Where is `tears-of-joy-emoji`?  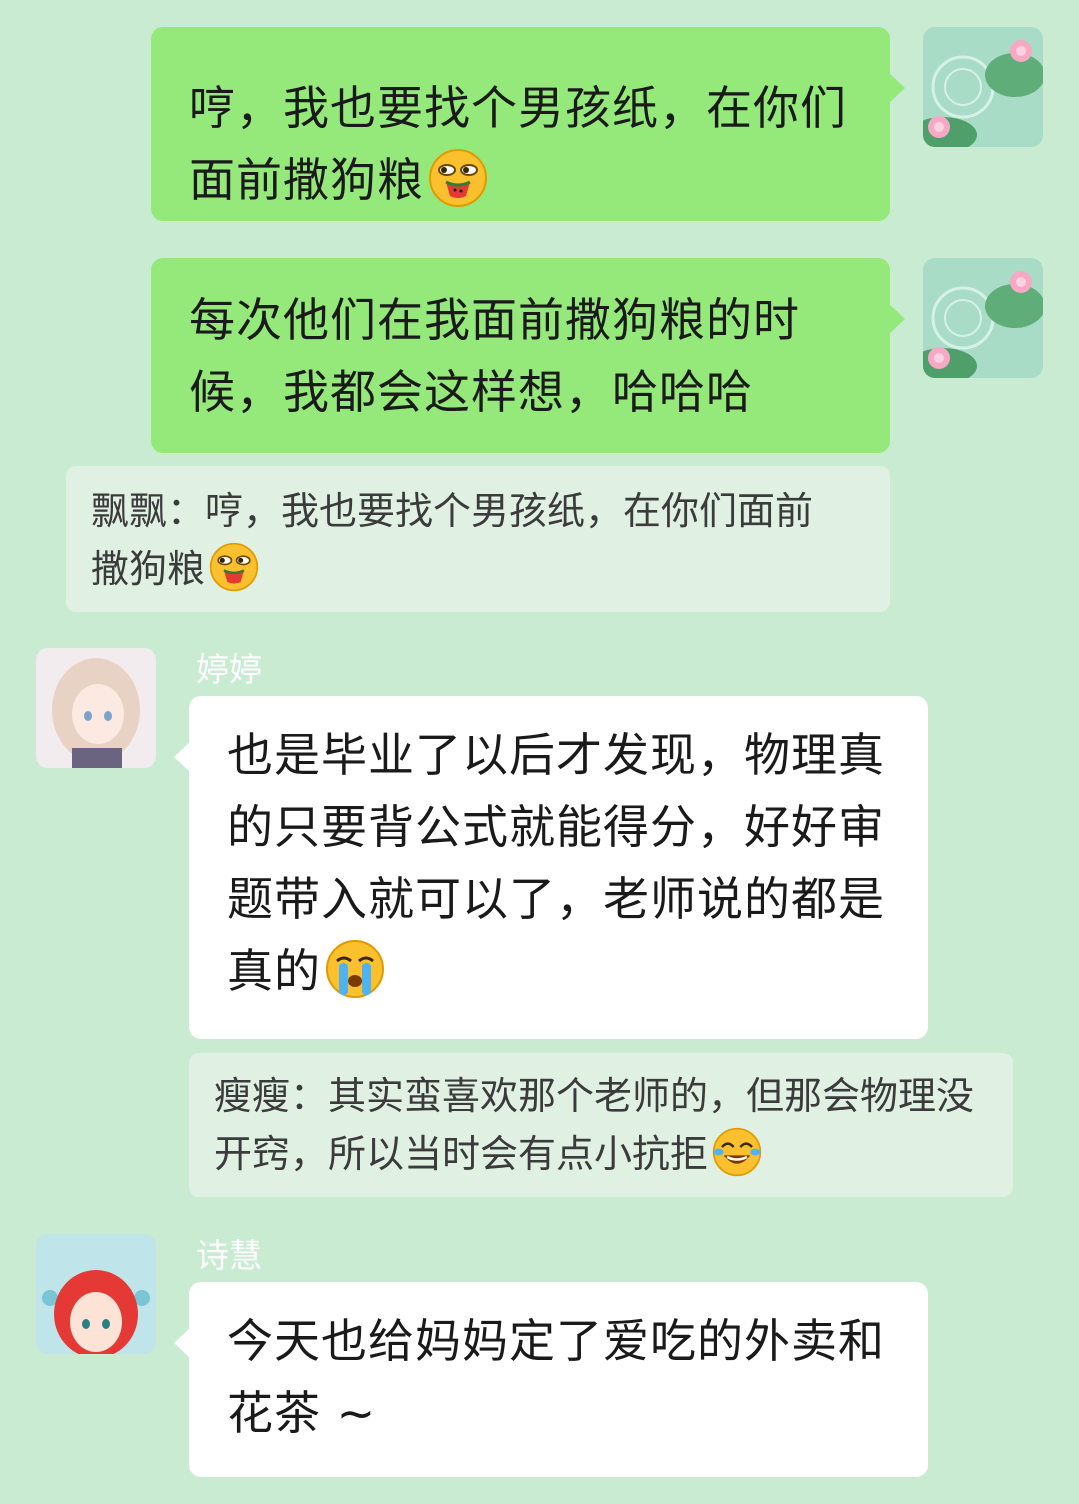
tears-of-joy-emoji is located at coordinates (737, 1160).